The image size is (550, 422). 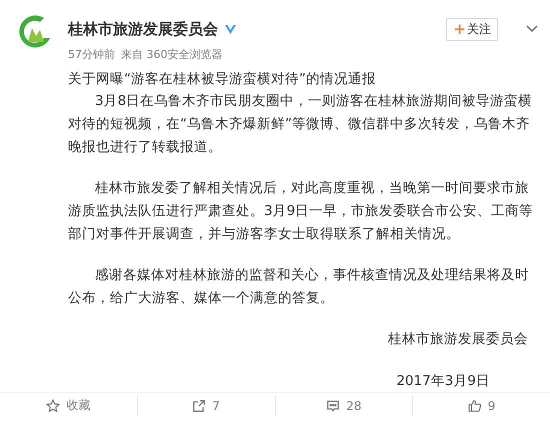 I want to click on post-source: 来自 360安全浏览器, so click(x=171, y=54).